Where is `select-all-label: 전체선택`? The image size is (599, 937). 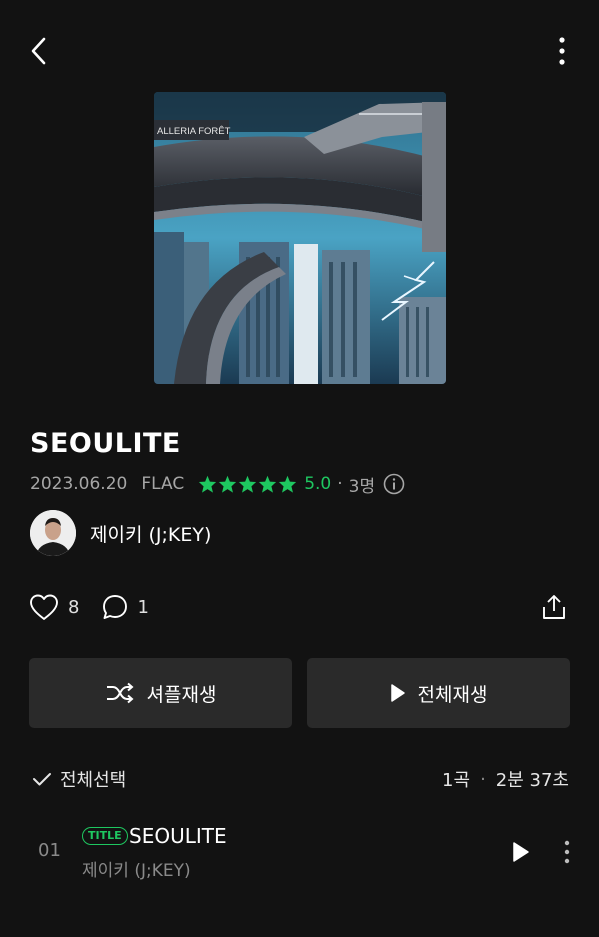 select-all-label: 전체선택 is located at coordinates (93, 780).